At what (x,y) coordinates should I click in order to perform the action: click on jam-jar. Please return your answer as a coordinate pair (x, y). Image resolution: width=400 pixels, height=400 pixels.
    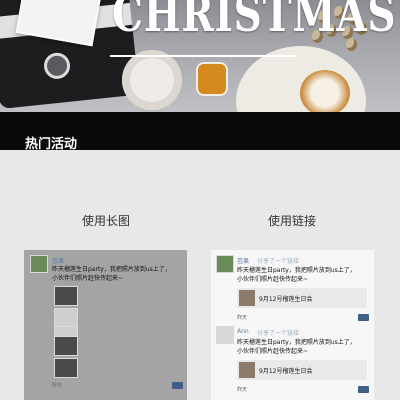
    Looking at the image, I should click on (212, 79).